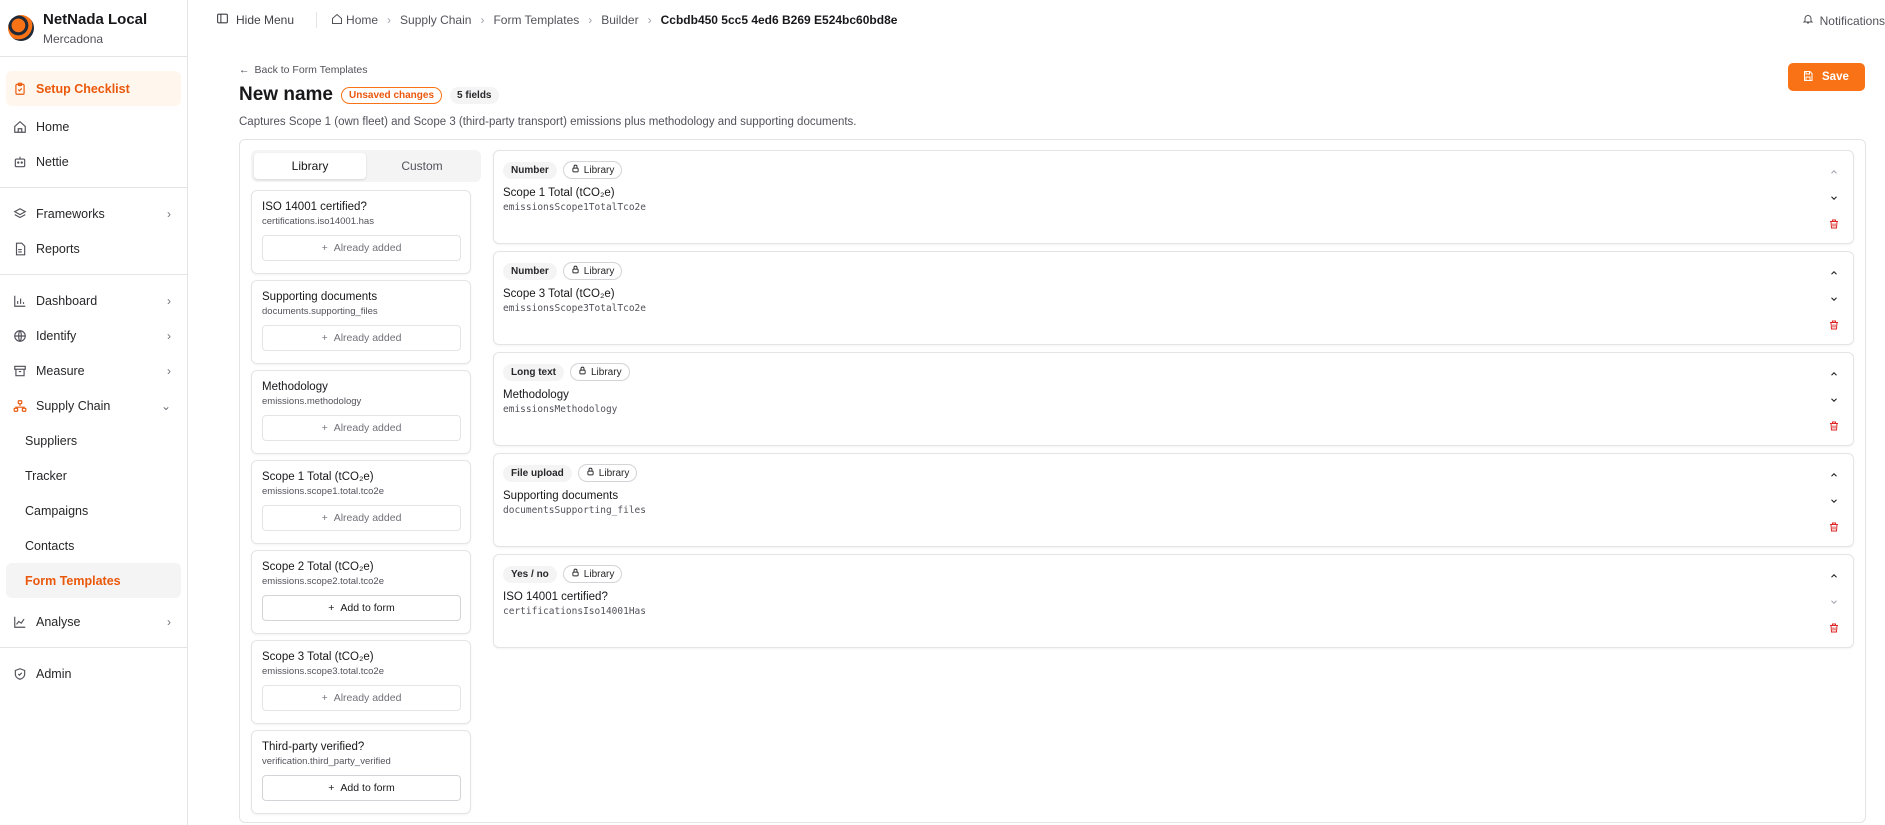 Image resolution: width=1885 pixels, height=825 pixels. Describe the element at coordinates (93, 370) in the screenshot. I see `sidebar-item-measure: Measure ›` at that location.